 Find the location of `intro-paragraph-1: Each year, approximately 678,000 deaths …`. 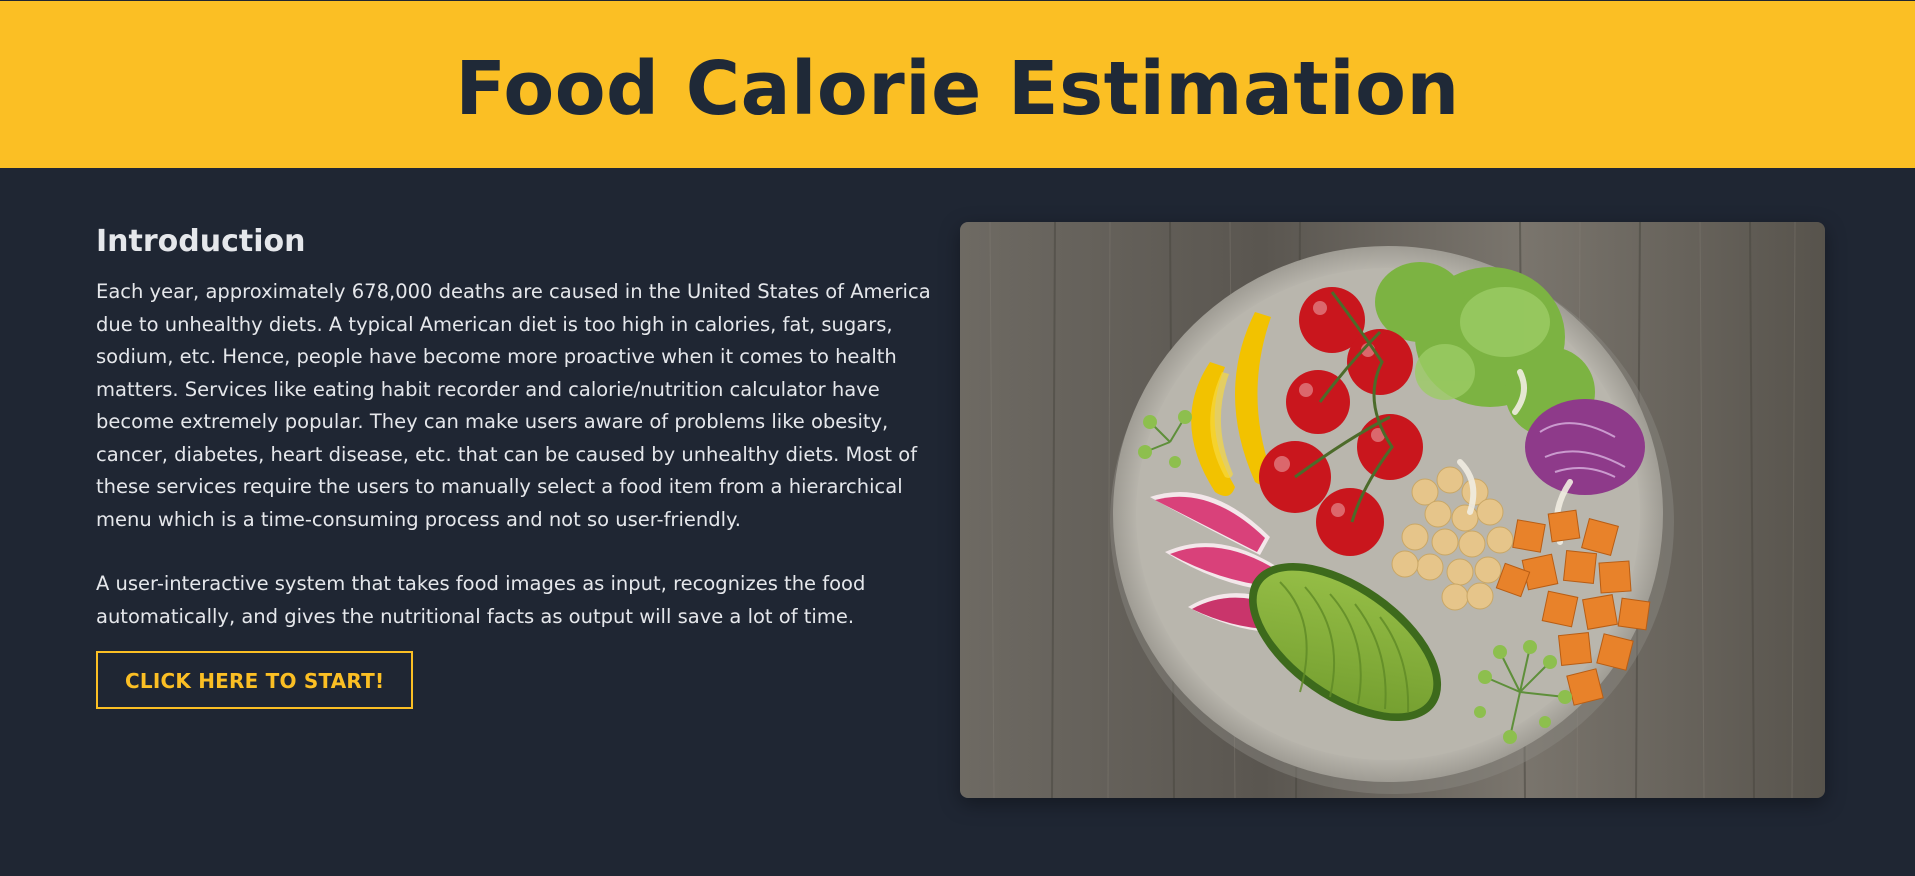

intro-paragraph-1: Each year, approximately 678,000 deaths … is located at coordinates (513, 405).